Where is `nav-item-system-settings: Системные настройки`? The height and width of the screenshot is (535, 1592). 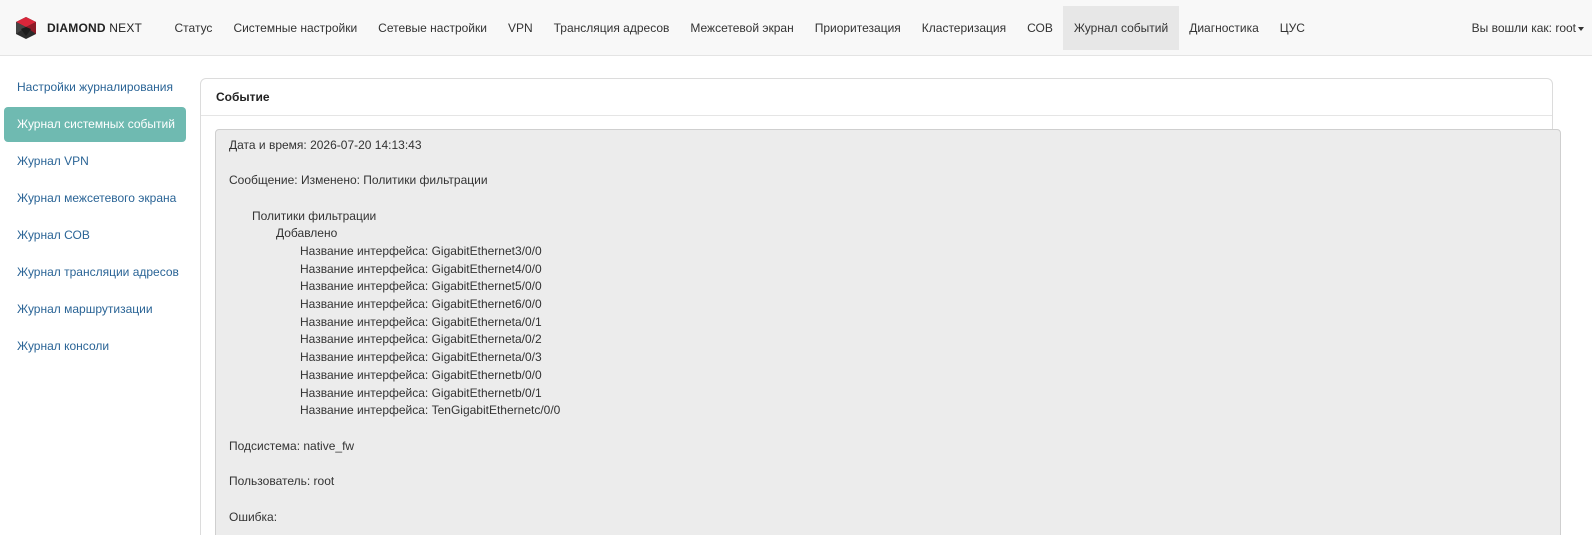 nav-item-system-settings: Системные настройки is located at coordinates (295, 28).